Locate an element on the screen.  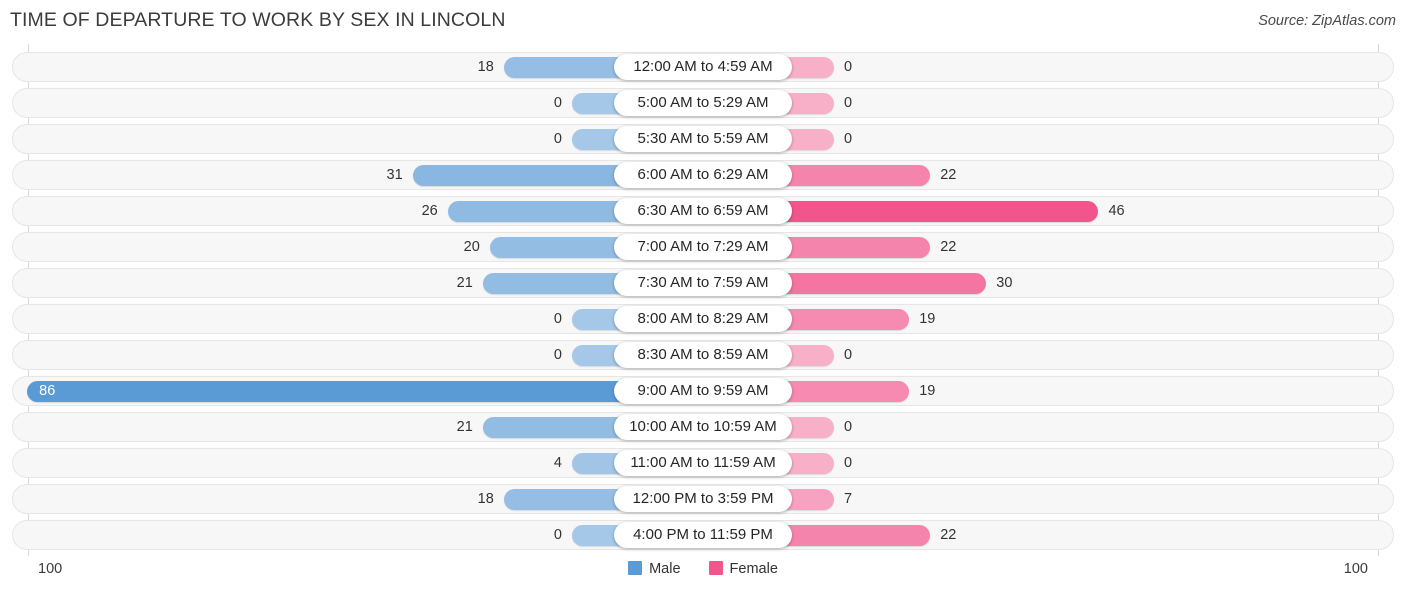
legend-label: Male is located at coordinates (665, 569).